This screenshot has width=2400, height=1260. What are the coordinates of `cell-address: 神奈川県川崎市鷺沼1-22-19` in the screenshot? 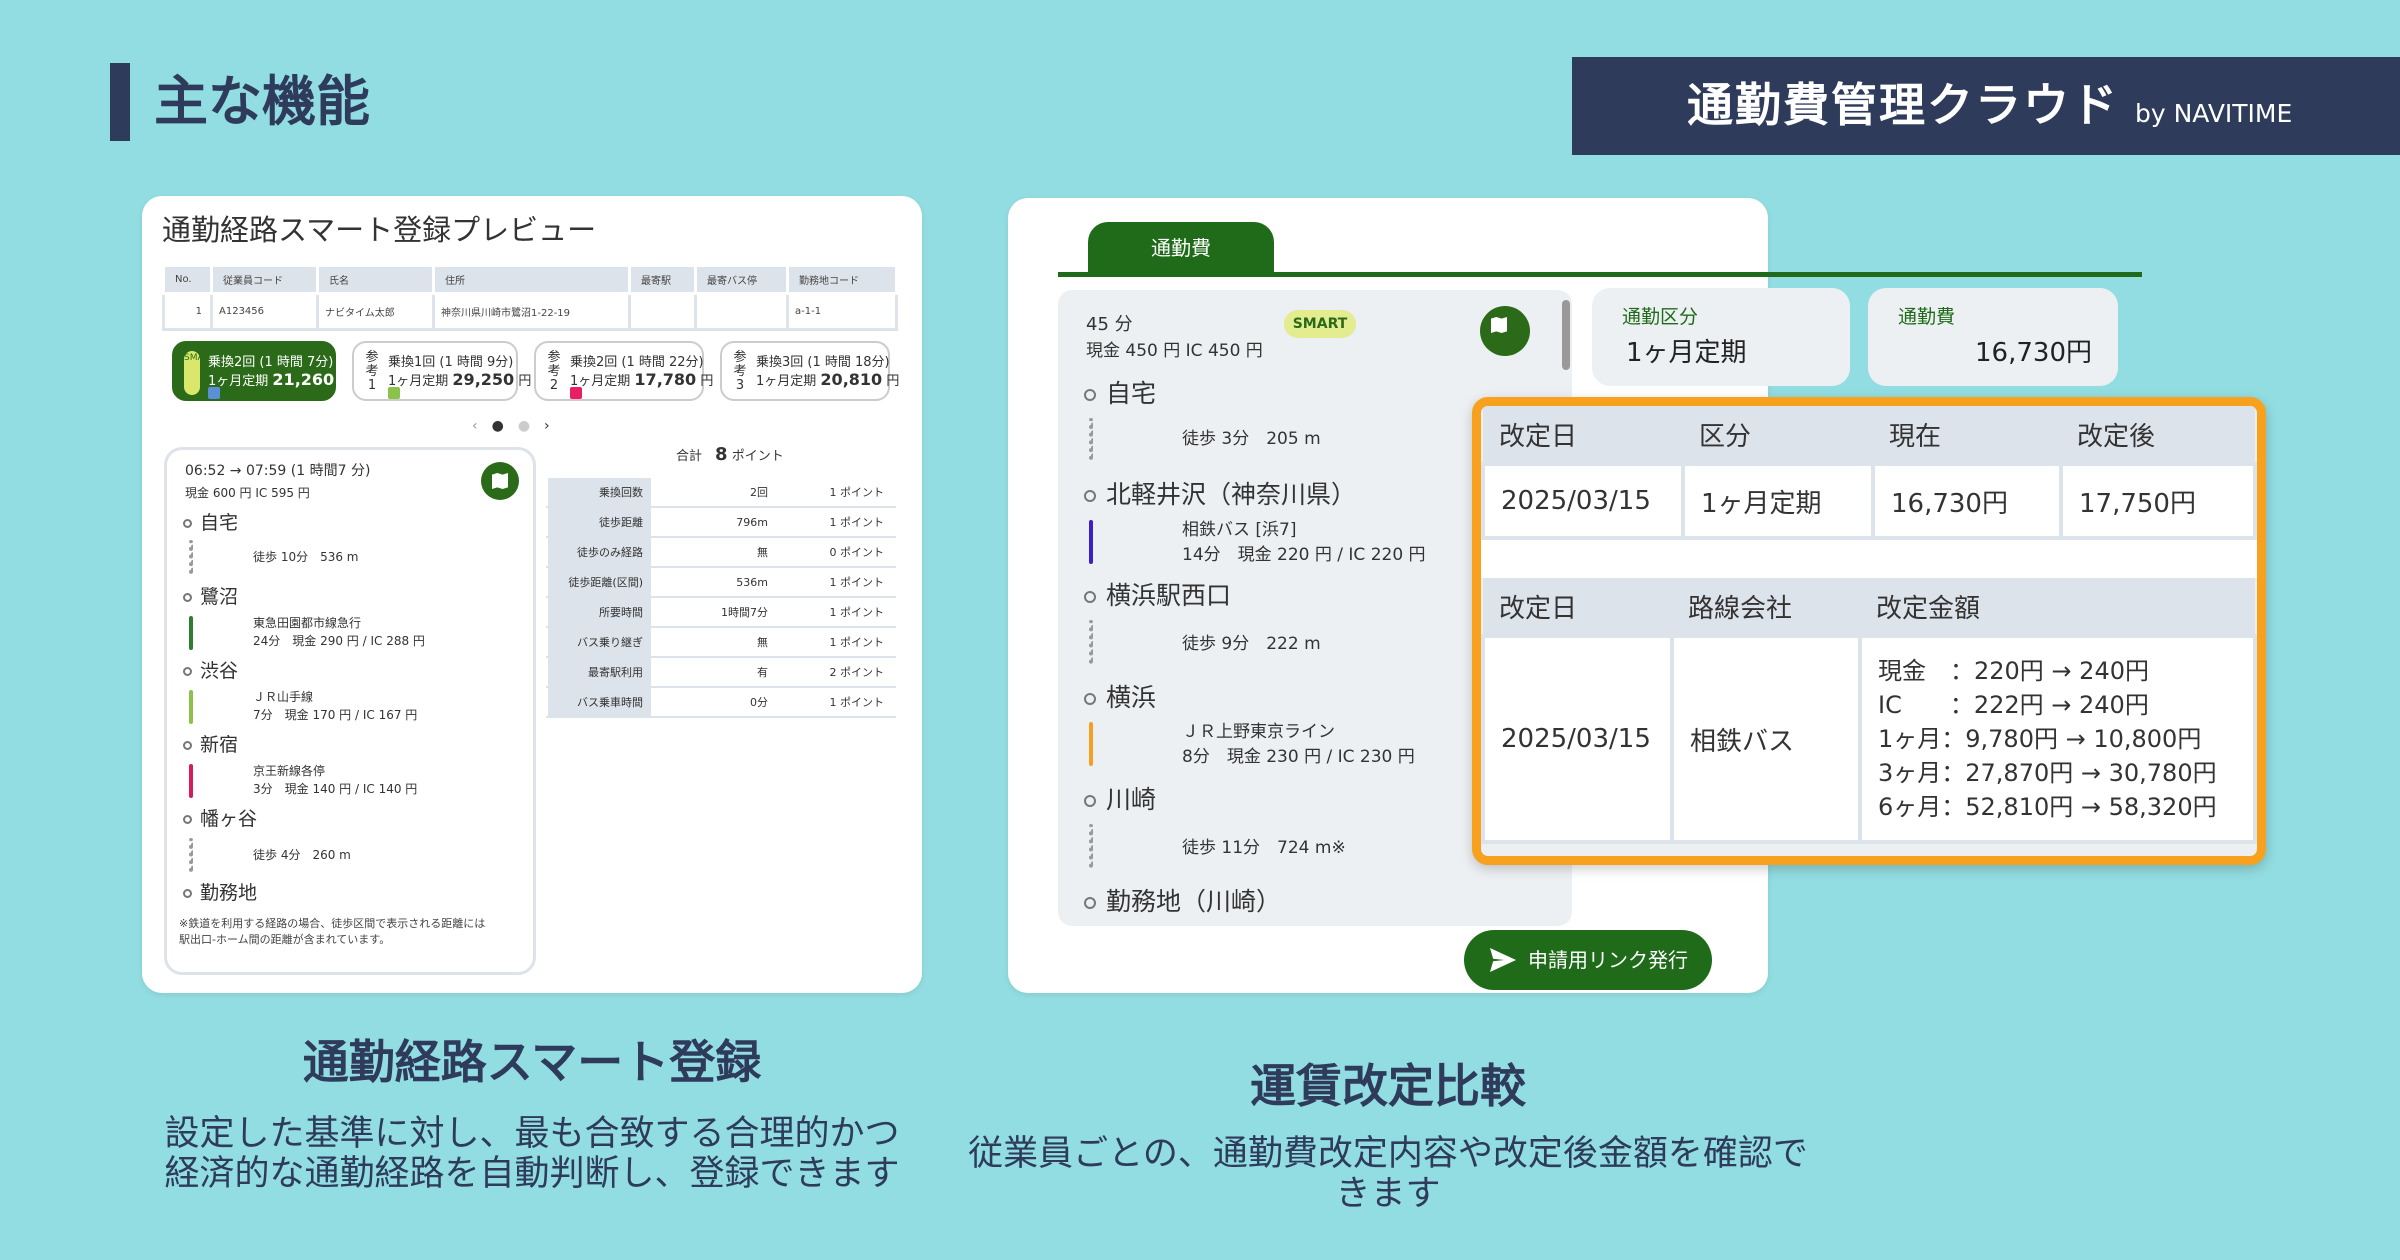 It's located at (531, 311).